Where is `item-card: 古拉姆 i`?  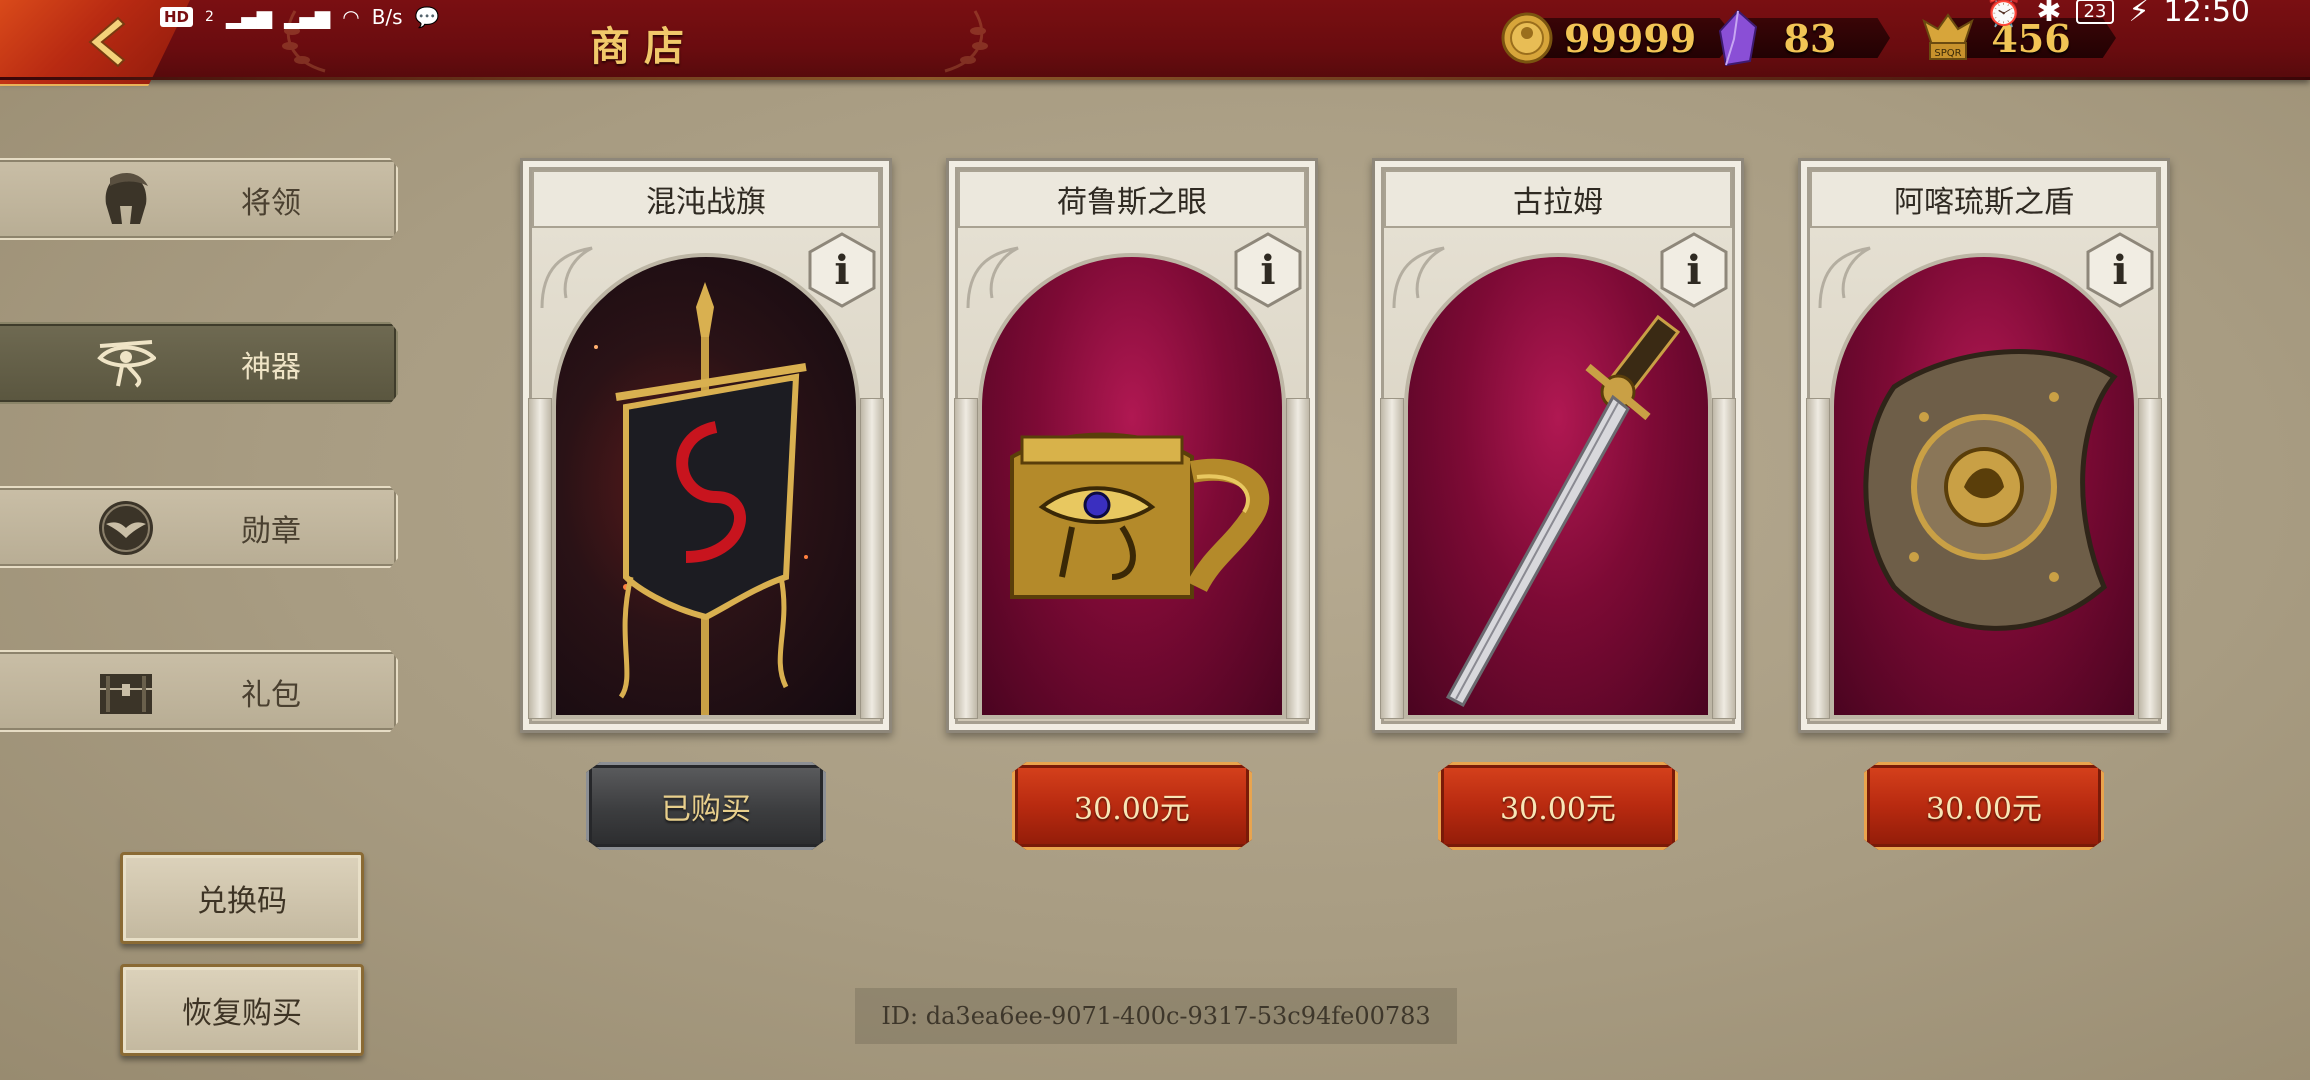
item-card: 古拉姆 i is located at coordinates (1558, 445).